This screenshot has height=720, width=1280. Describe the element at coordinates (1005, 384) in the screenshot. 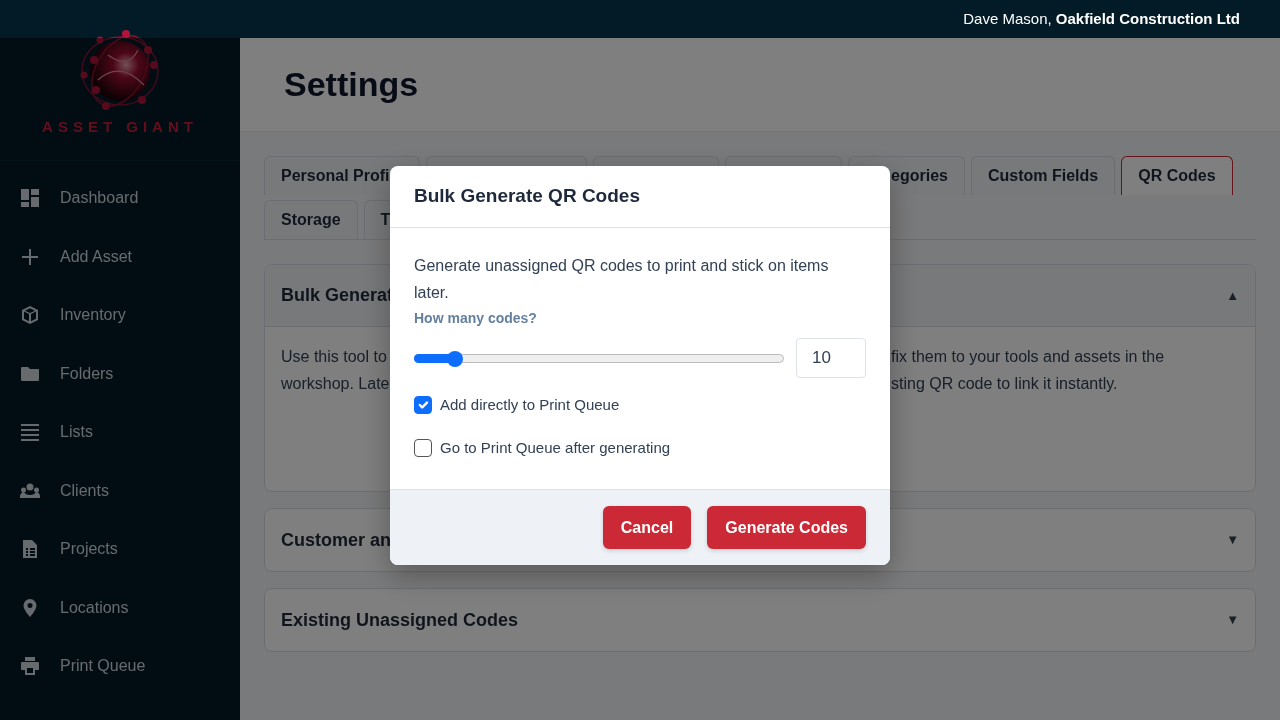

I see `text-fragment: sting QR code to link it instantly.` at that location.